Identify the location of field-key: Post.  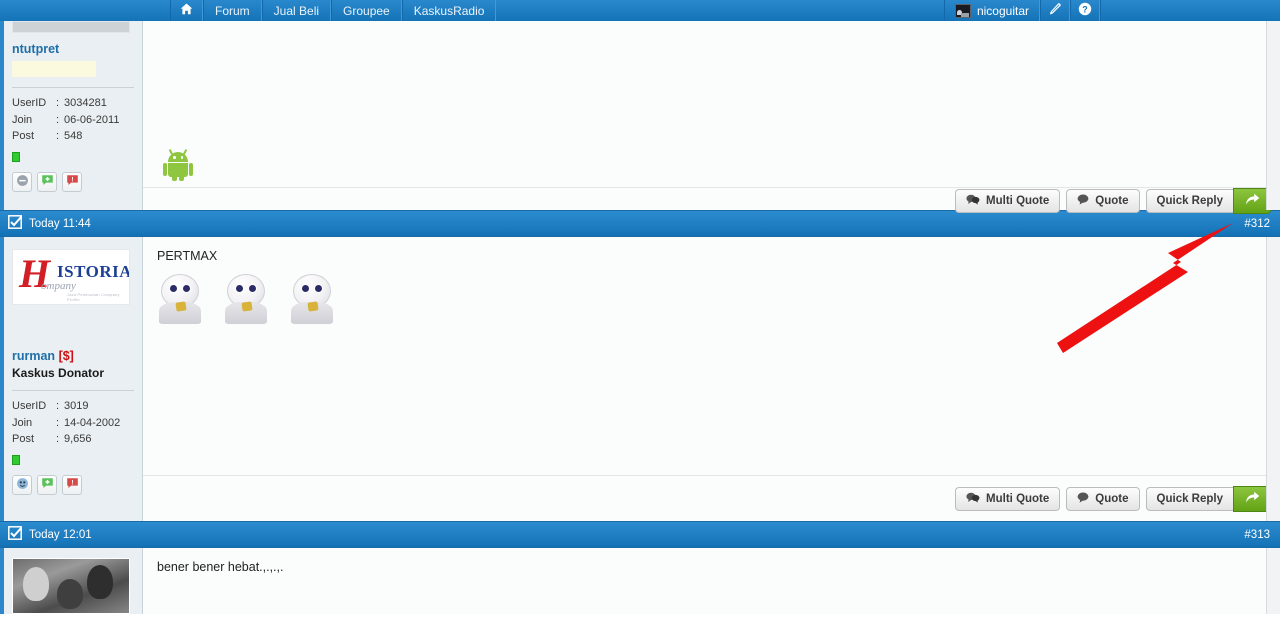
(23, 136).